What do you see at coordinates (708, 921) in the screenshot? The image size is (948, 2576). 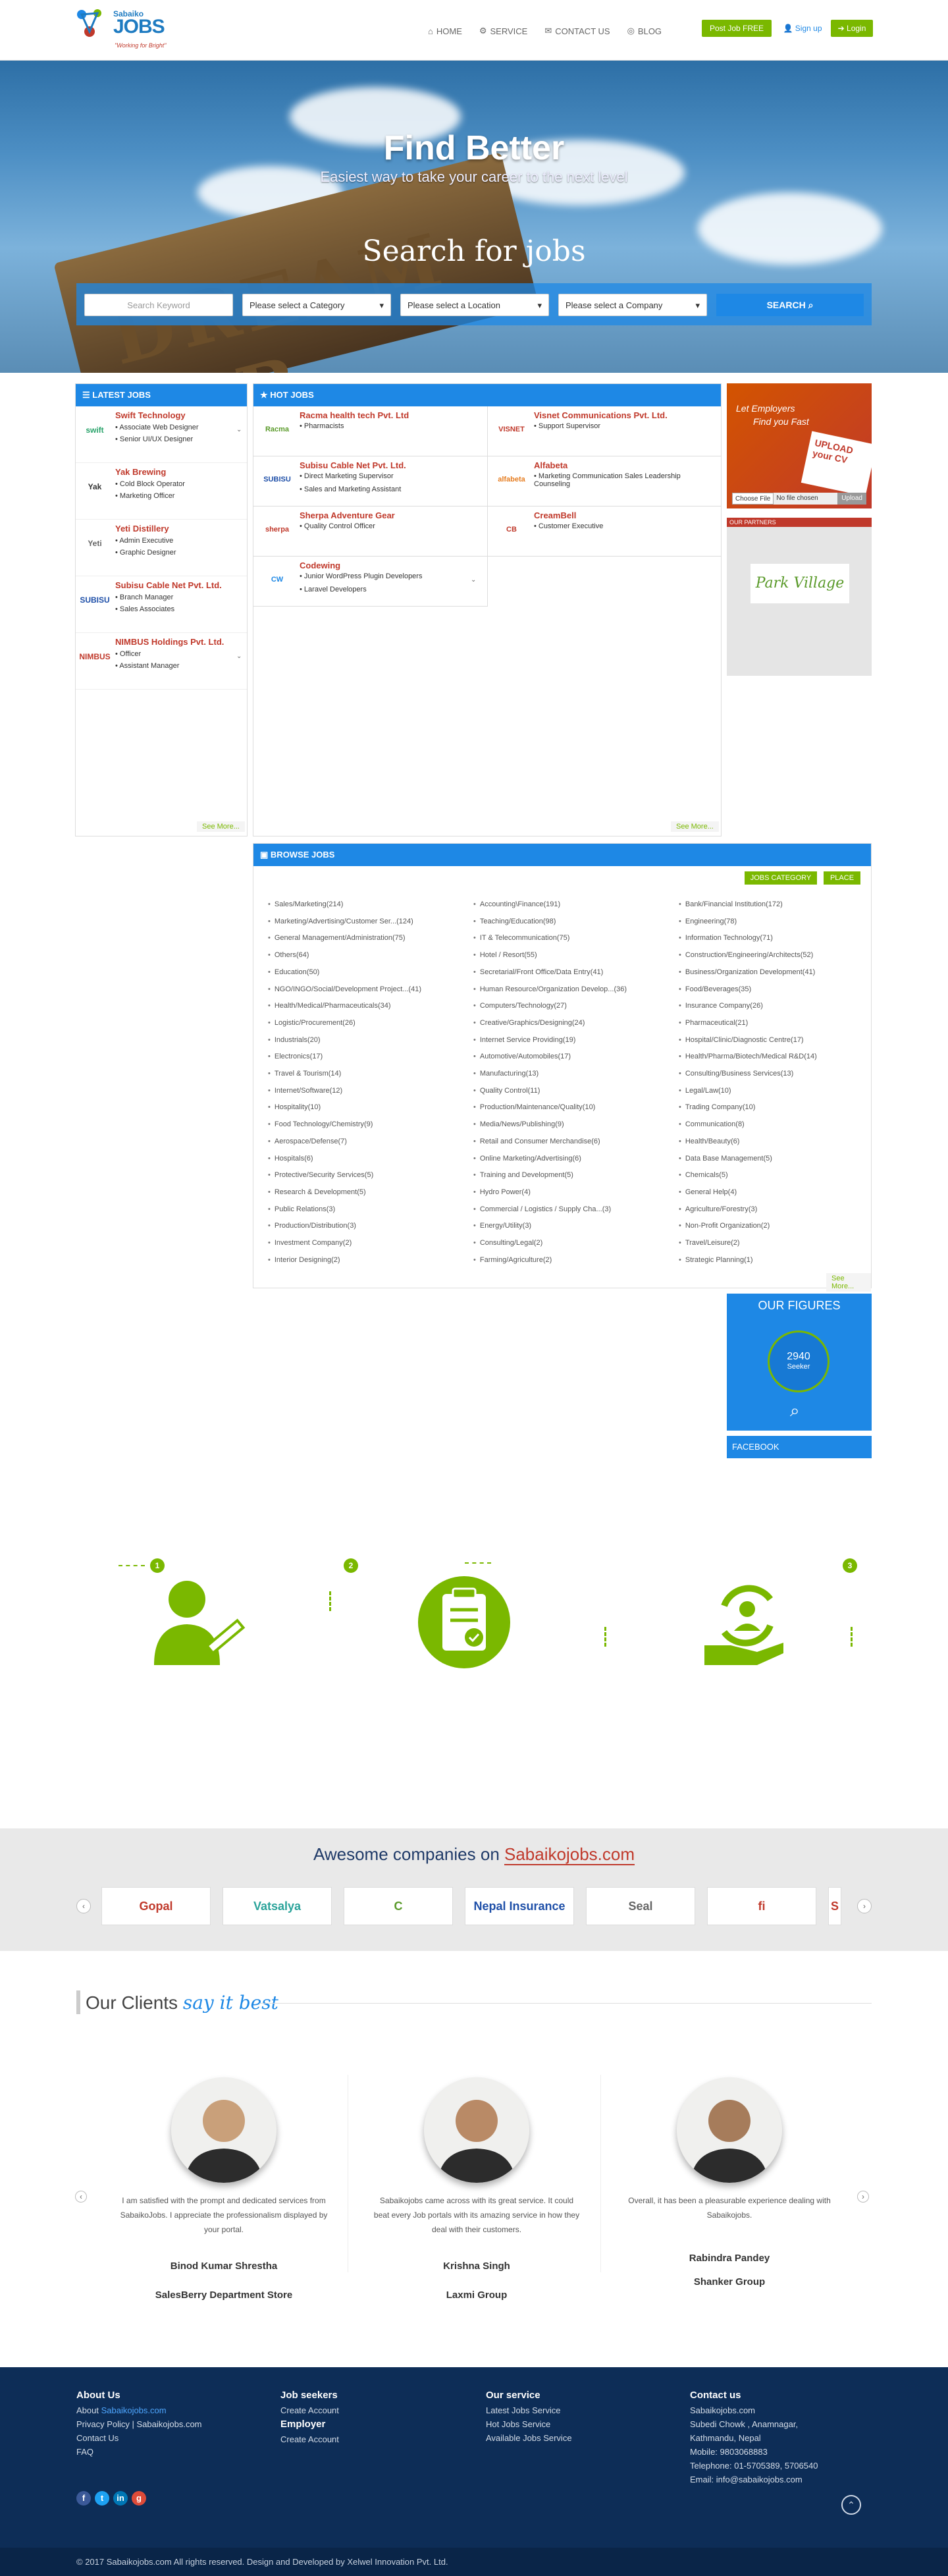 I see `category-link: Engineering(78)` at bounding box center [708, 921].